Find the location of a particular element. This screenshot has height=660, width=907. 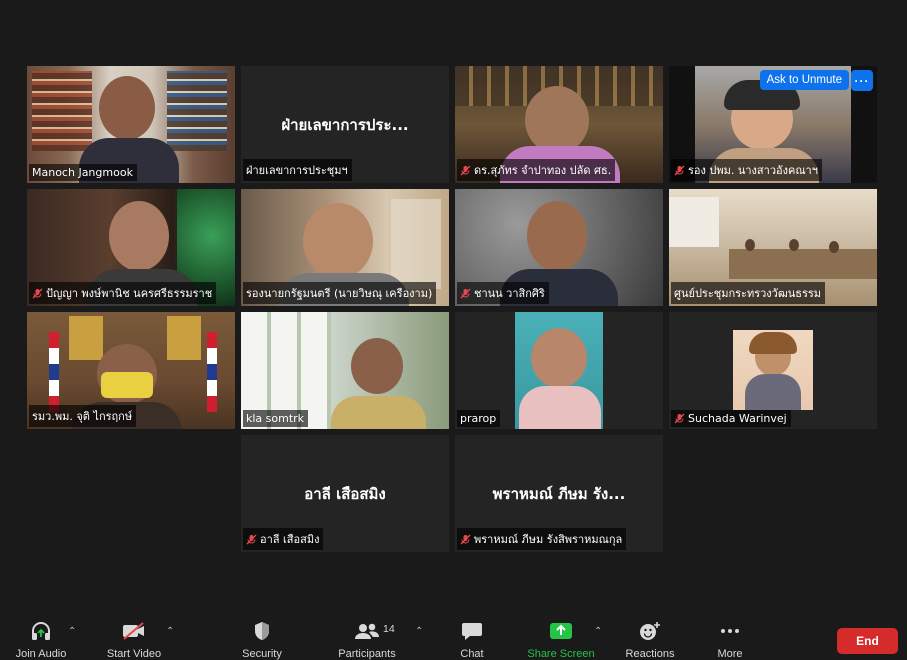

participant-tile: prarop is located at coordinates (559, 370).